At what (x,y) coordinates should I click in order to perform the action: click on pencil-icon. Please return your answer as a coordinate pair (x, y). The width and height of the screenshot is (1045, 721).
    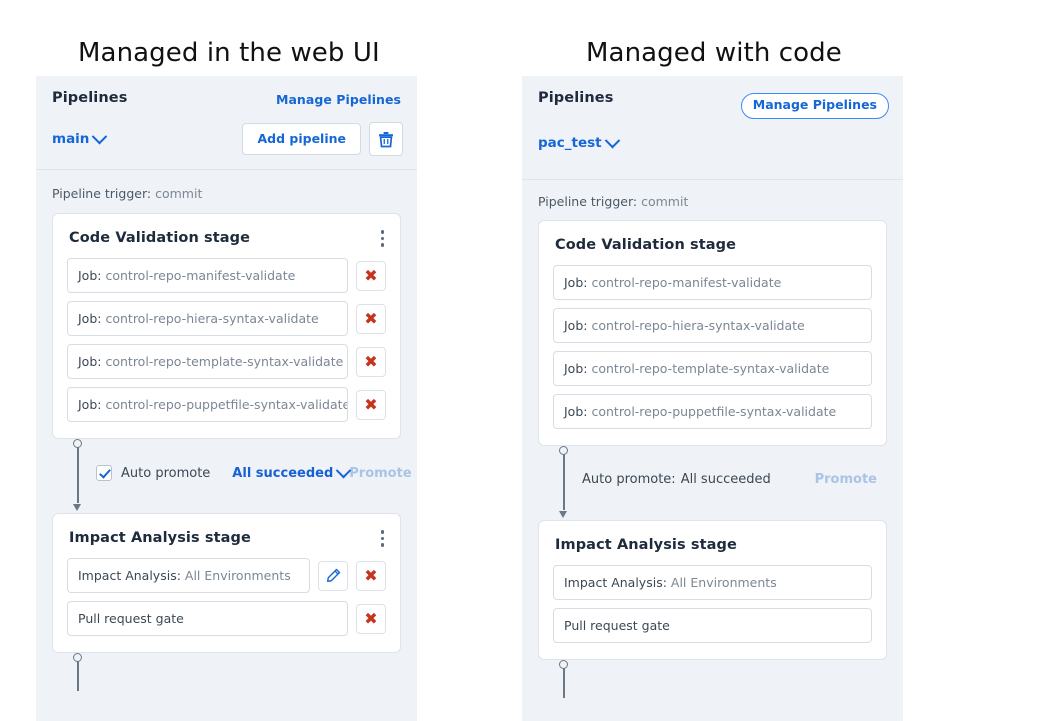
    Looking at the image, I should click on (333, 575).